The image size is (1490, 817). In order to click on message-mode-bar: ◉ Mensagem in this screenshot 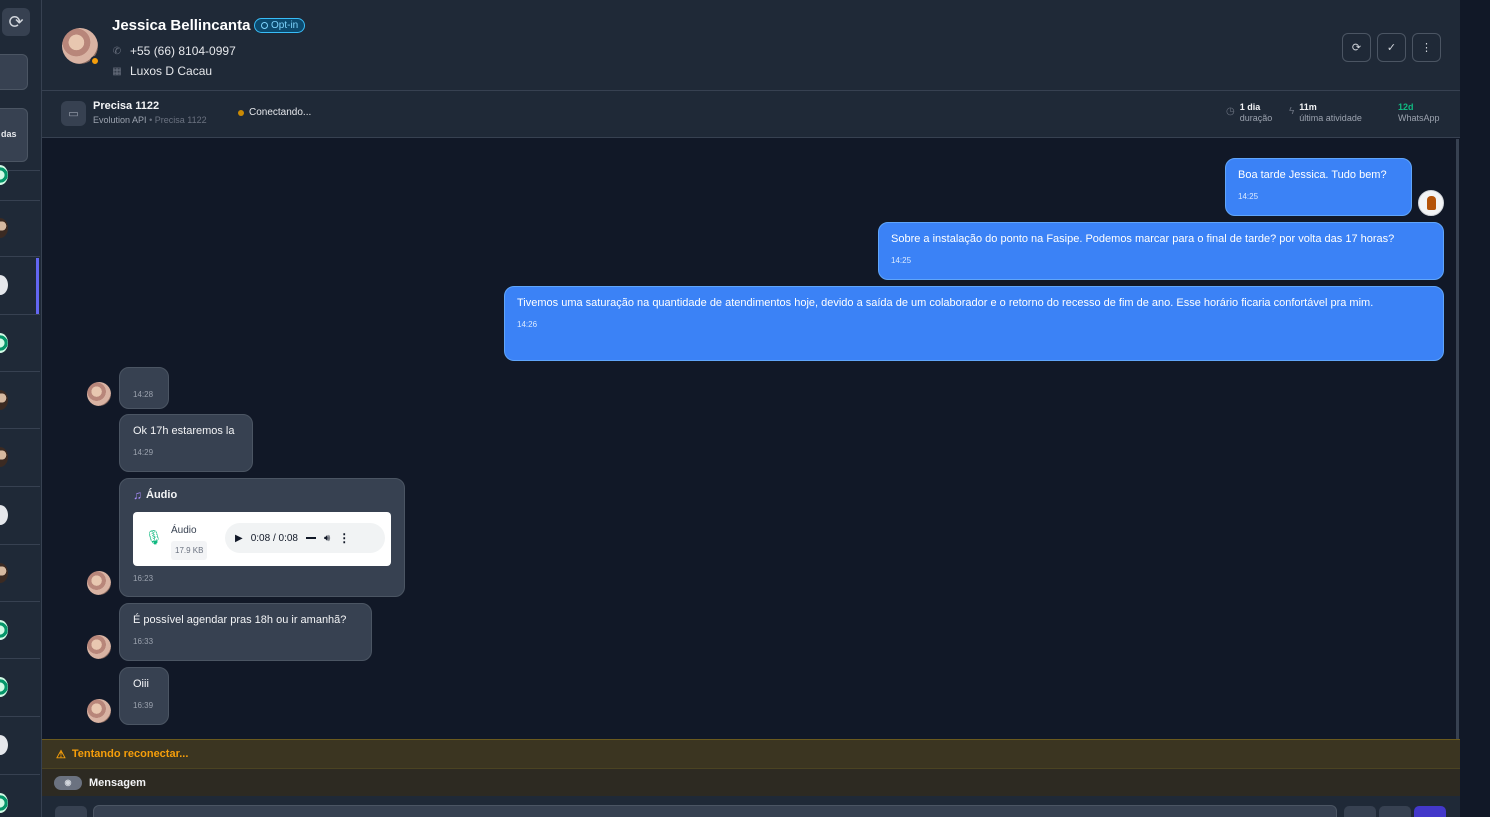, I will do `click(751, 782)`.